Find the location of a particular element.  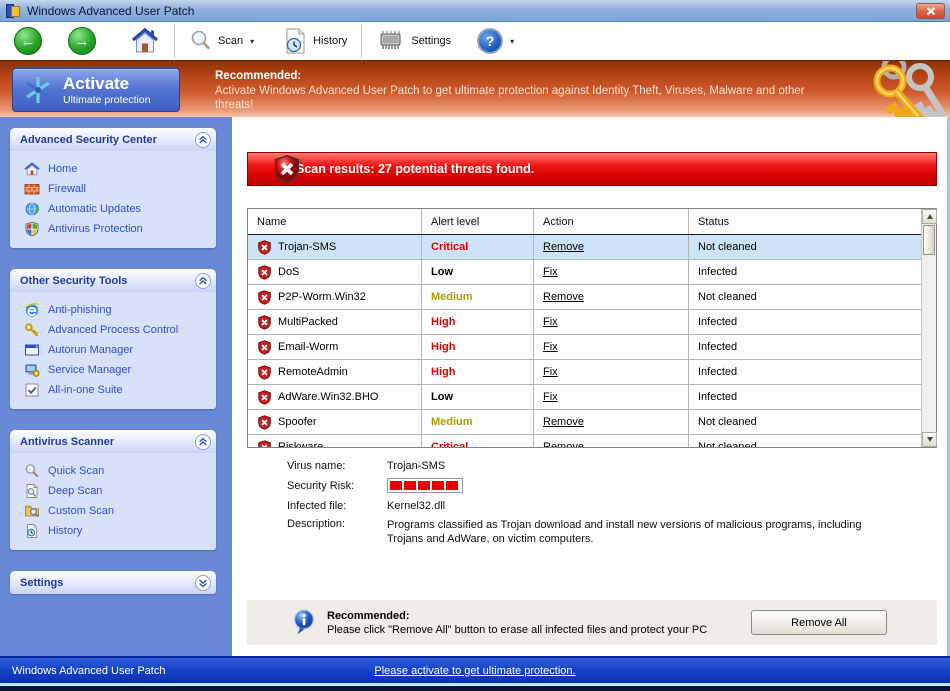

sidebar-panel-body: Quick Scan Deep Scan Custom Scan History is located at coordinates (113, 501).